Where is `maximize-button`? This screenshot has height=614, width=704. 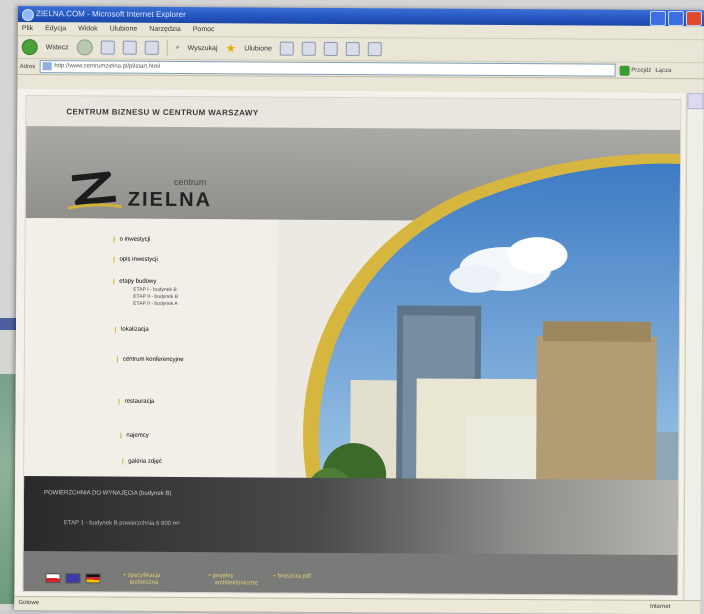 maximize-button is located at coordinates (675, 18).